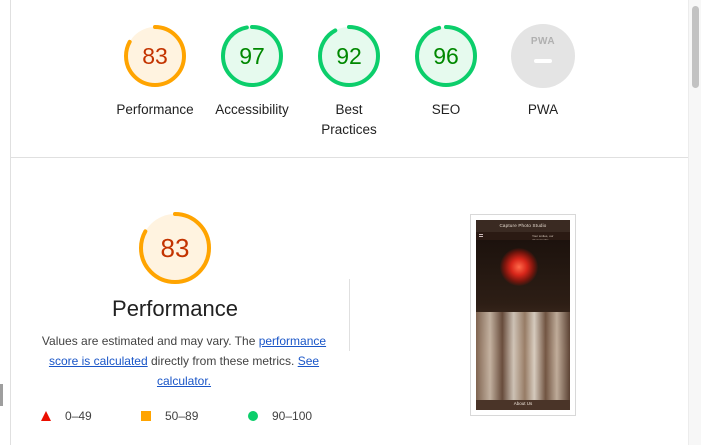 This screenshot has width=701, height=445. I want to click on gauge-pwa: PWA PWA, so click(543, 72).